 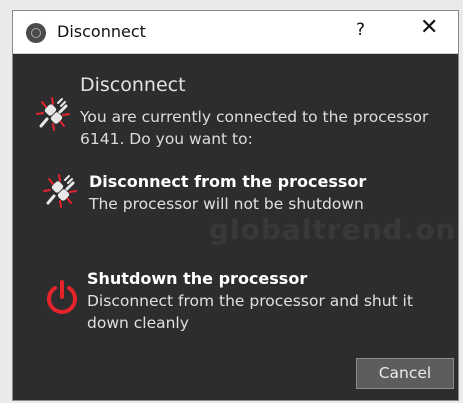 I want to click on dialog-heading: Disconnect, so click(x=133, y=85).